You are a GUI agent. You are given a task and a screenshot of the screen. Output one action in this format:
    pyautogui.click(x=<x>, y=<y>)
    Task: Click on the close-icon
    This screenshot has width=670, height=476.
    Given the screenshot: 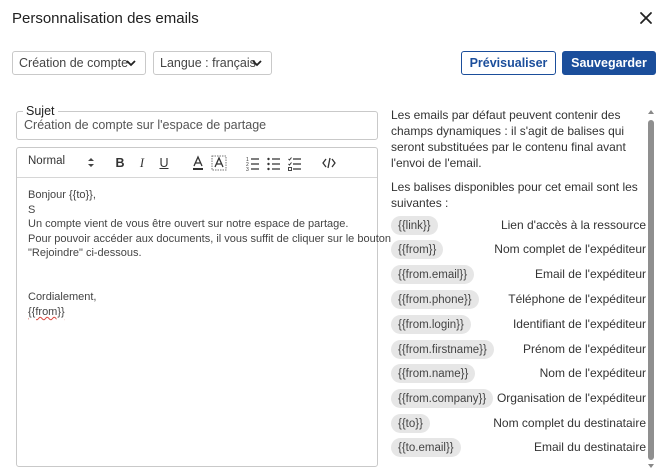 What is the action you would take?
    pyautogui.click(x=646, y=18)
    